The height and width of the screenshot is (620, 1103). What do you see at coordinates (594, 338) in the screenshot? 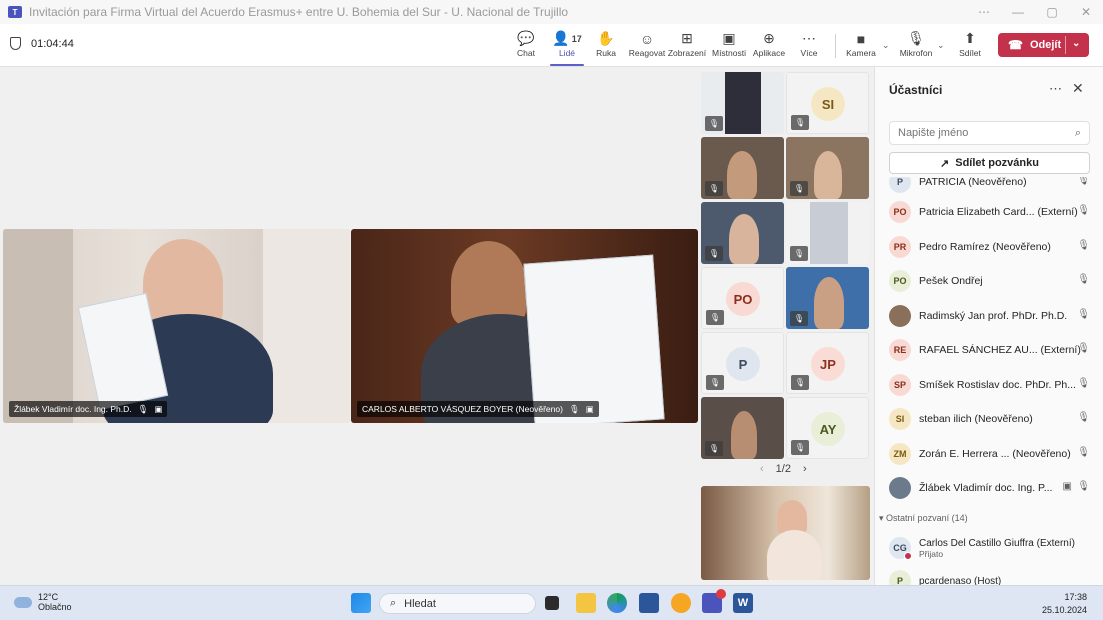
I see `document-held` at bounding box center [594, 338].